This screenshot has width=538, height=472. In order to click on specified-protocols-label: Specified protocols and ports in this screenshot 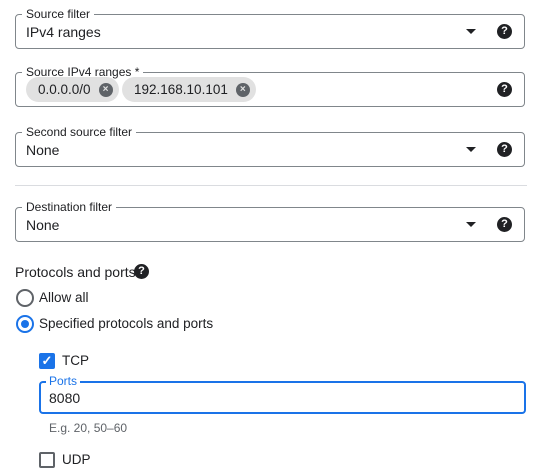, I will do `click(126, 324)`.